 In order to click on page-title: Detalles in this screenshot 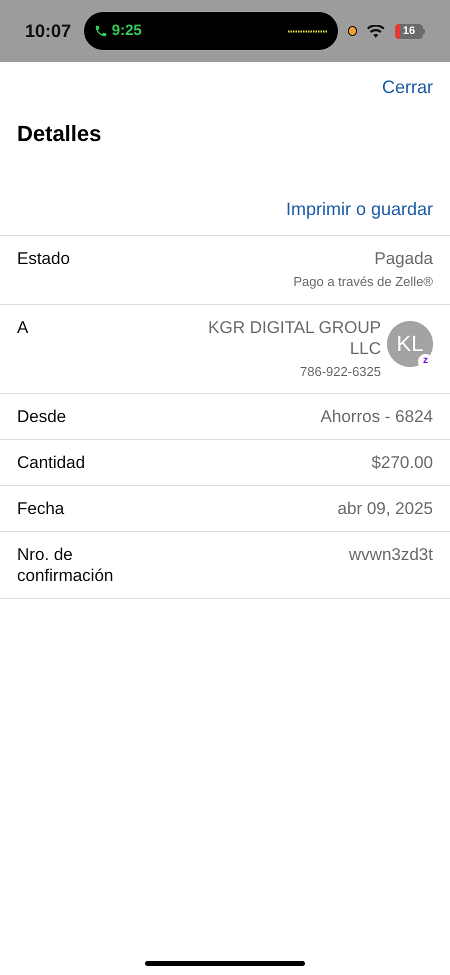, I will do `click(59, 134)`.